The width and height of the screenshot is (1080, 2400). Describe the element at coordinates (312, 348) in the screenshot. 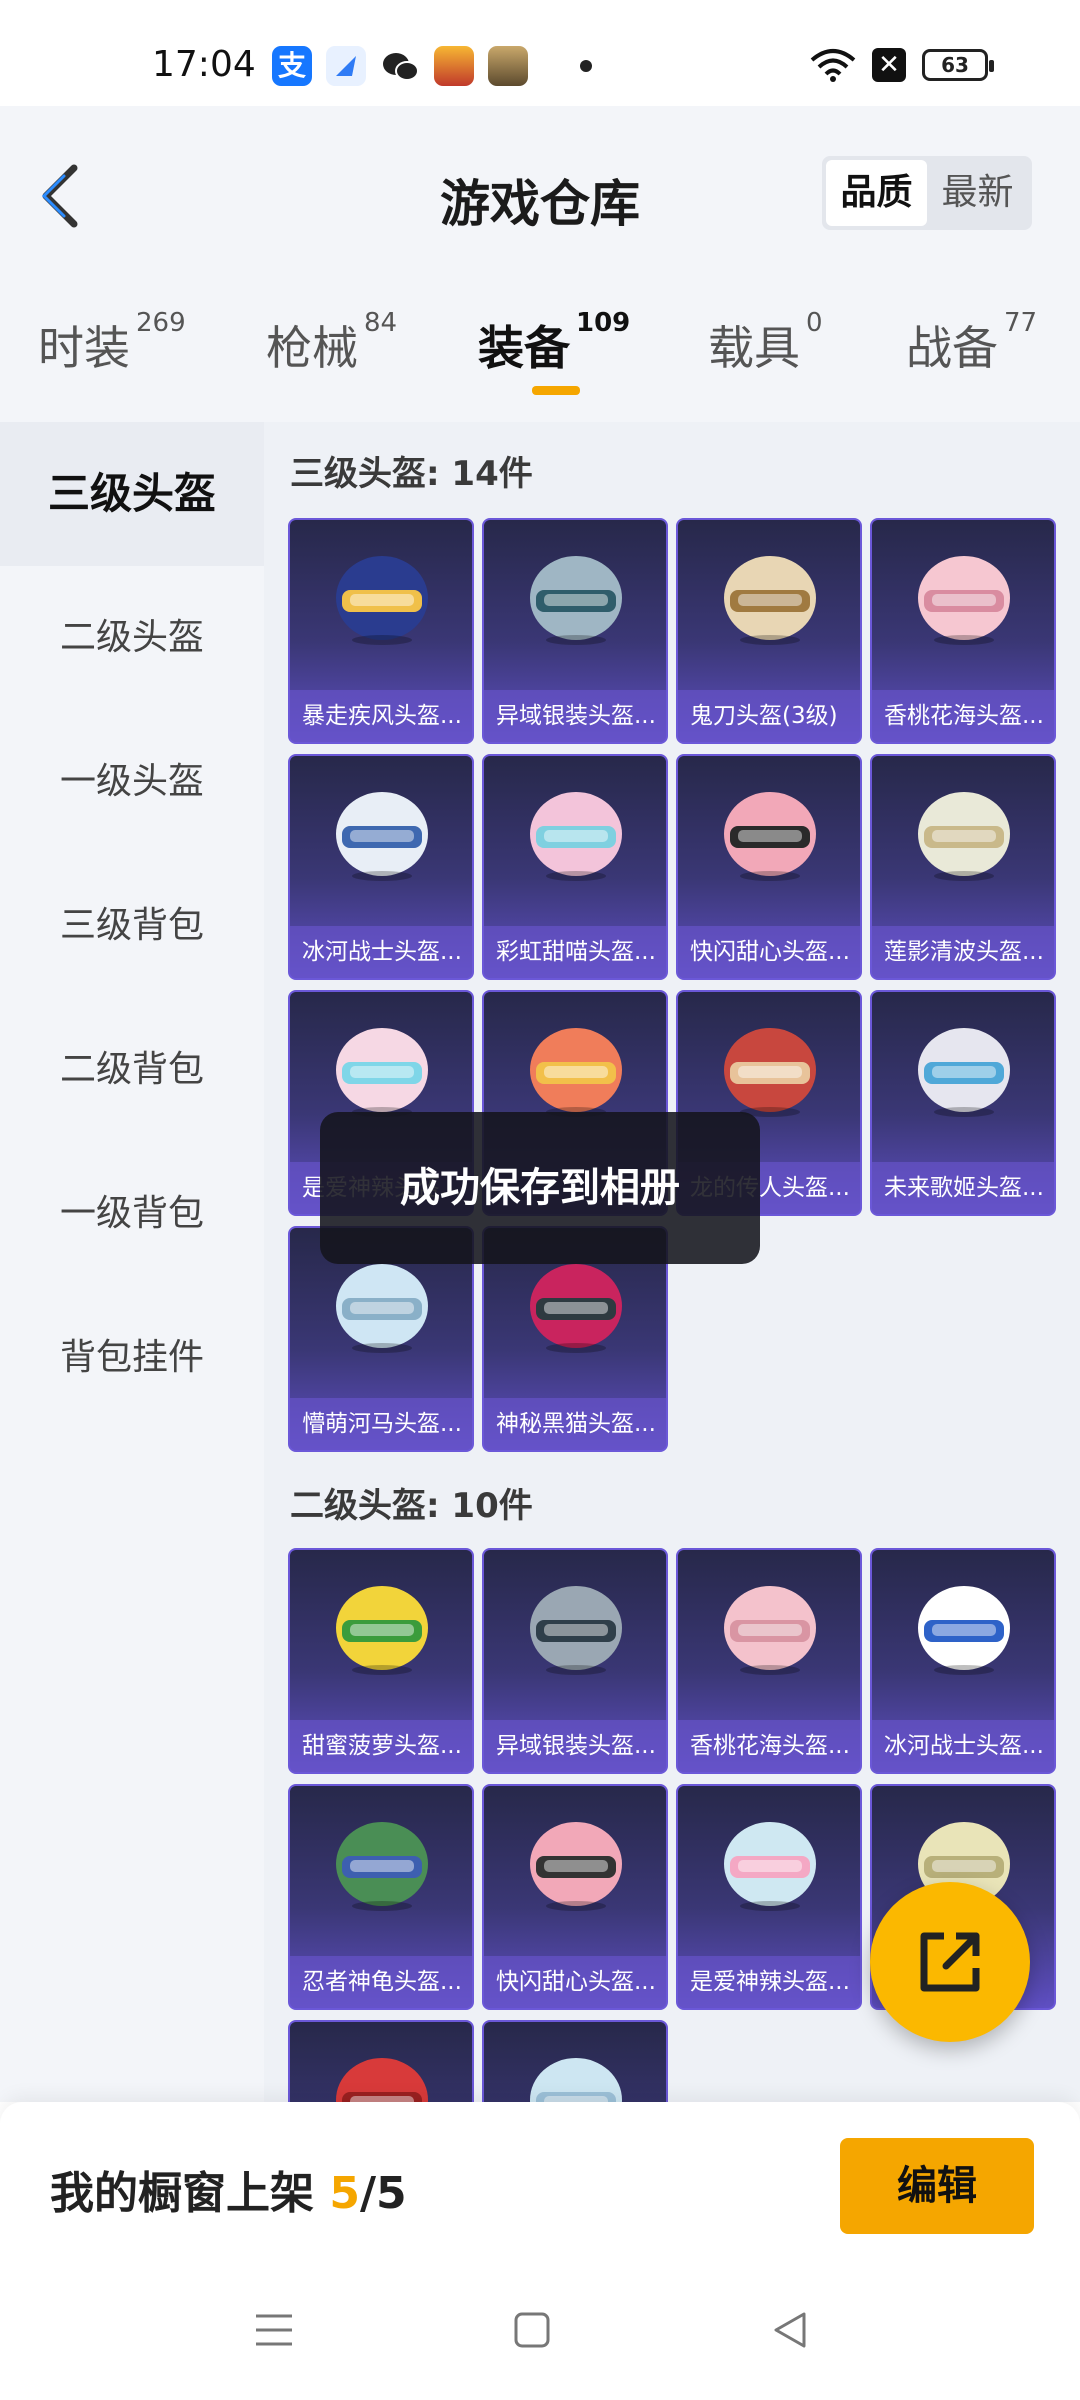

I see `tab-label: 枪械` at that location.